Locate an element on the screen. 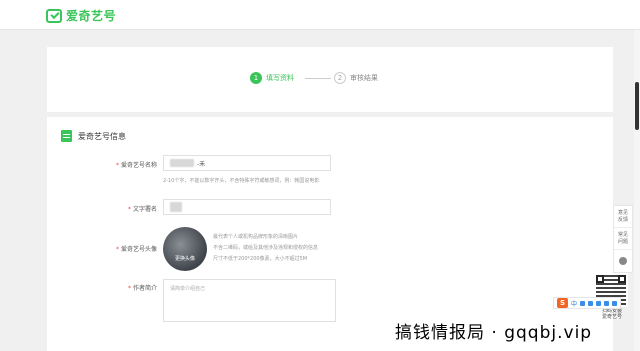 This screenshot has height=351, width=640. ime-toolbar: S 中 is located at coordinates (587, 303).